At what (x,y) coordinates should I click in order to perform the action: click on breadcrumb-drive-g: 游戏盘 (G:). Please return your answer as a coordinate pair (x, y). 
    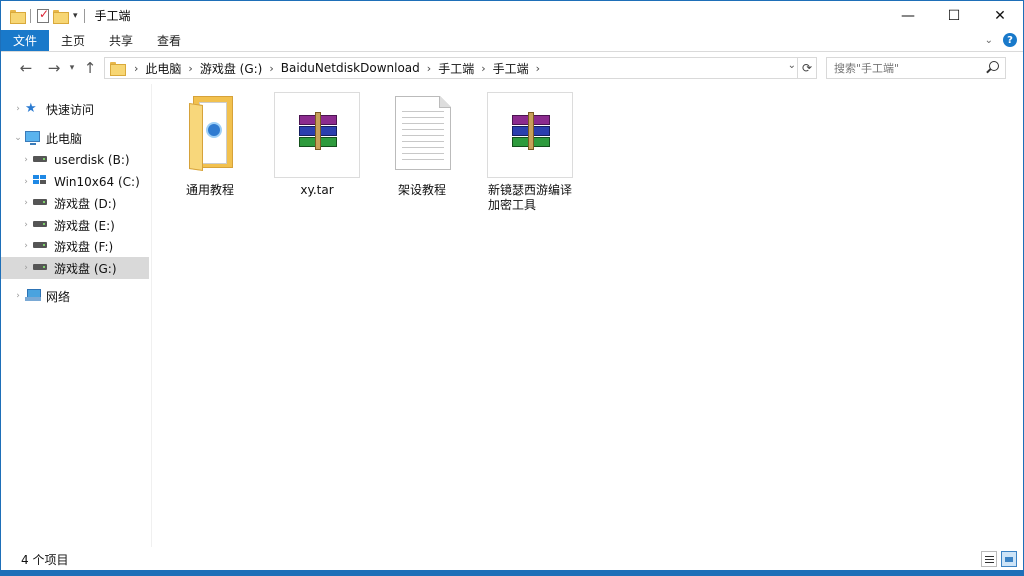
    Looking at the image, I should click on (231, 68).